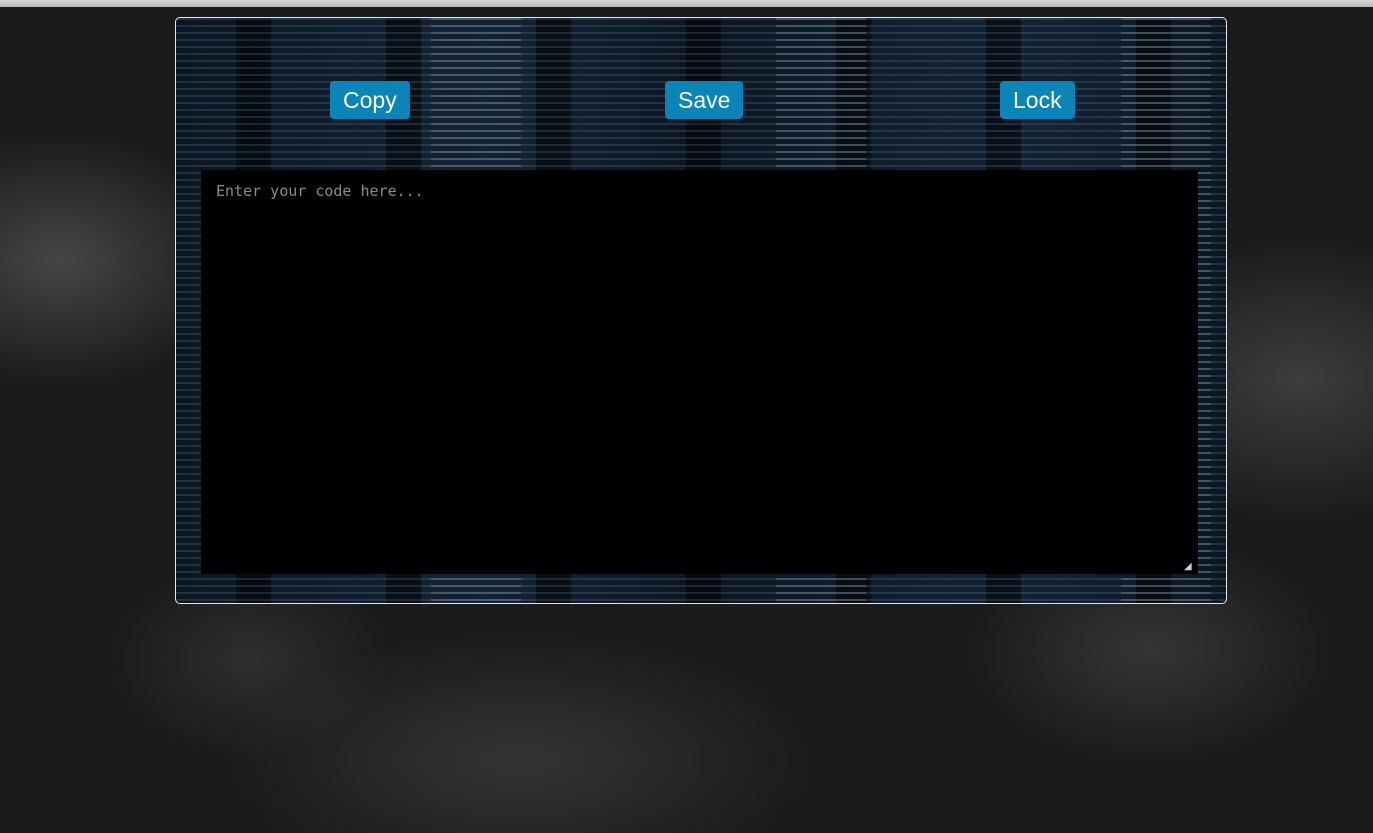 The height and width of the screenshot is (833, 1373). I want to click on resize-grip-icon: ◢, so click(1189, 567).